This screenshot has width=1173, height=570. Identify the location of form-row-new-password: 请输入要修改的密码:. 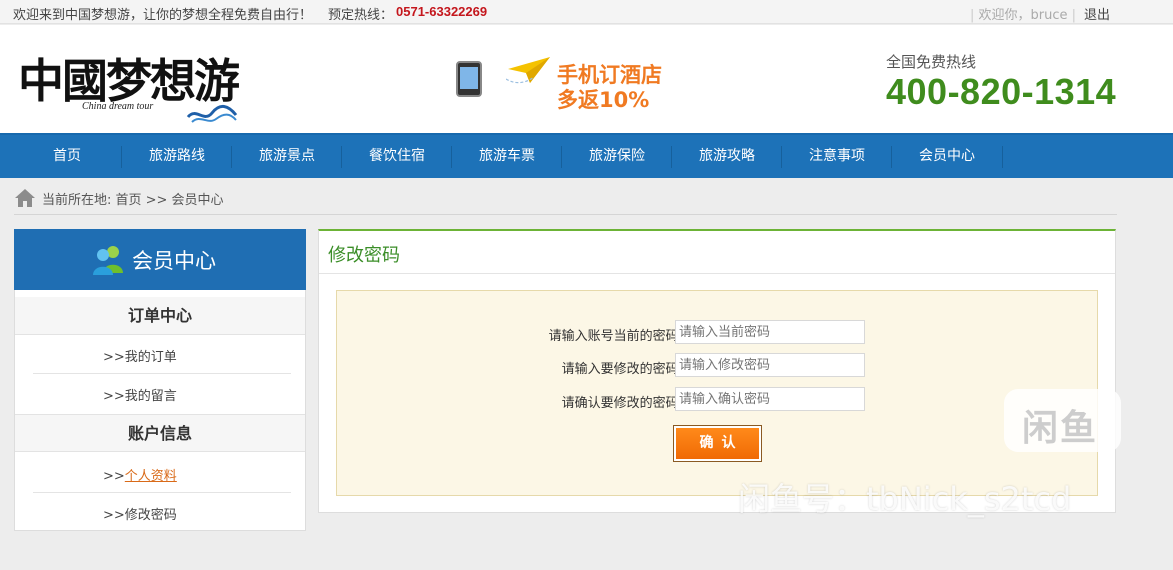
(717, 366).